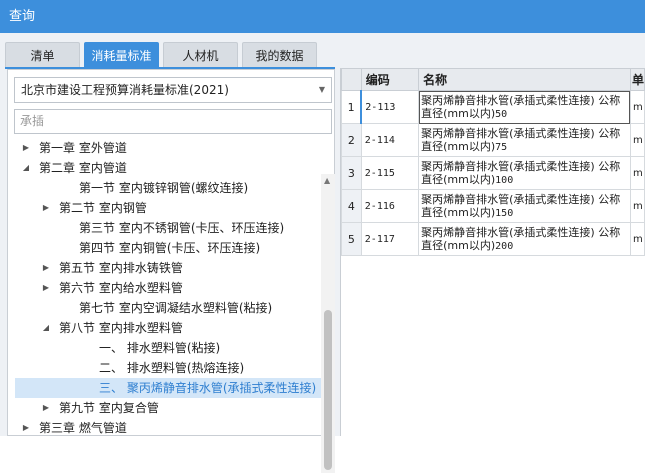 This screenshot has width=645, height=473. Describe the element at coordinates (504, 213) in the screenshot. I see `quota-name-size: 150` at that location.